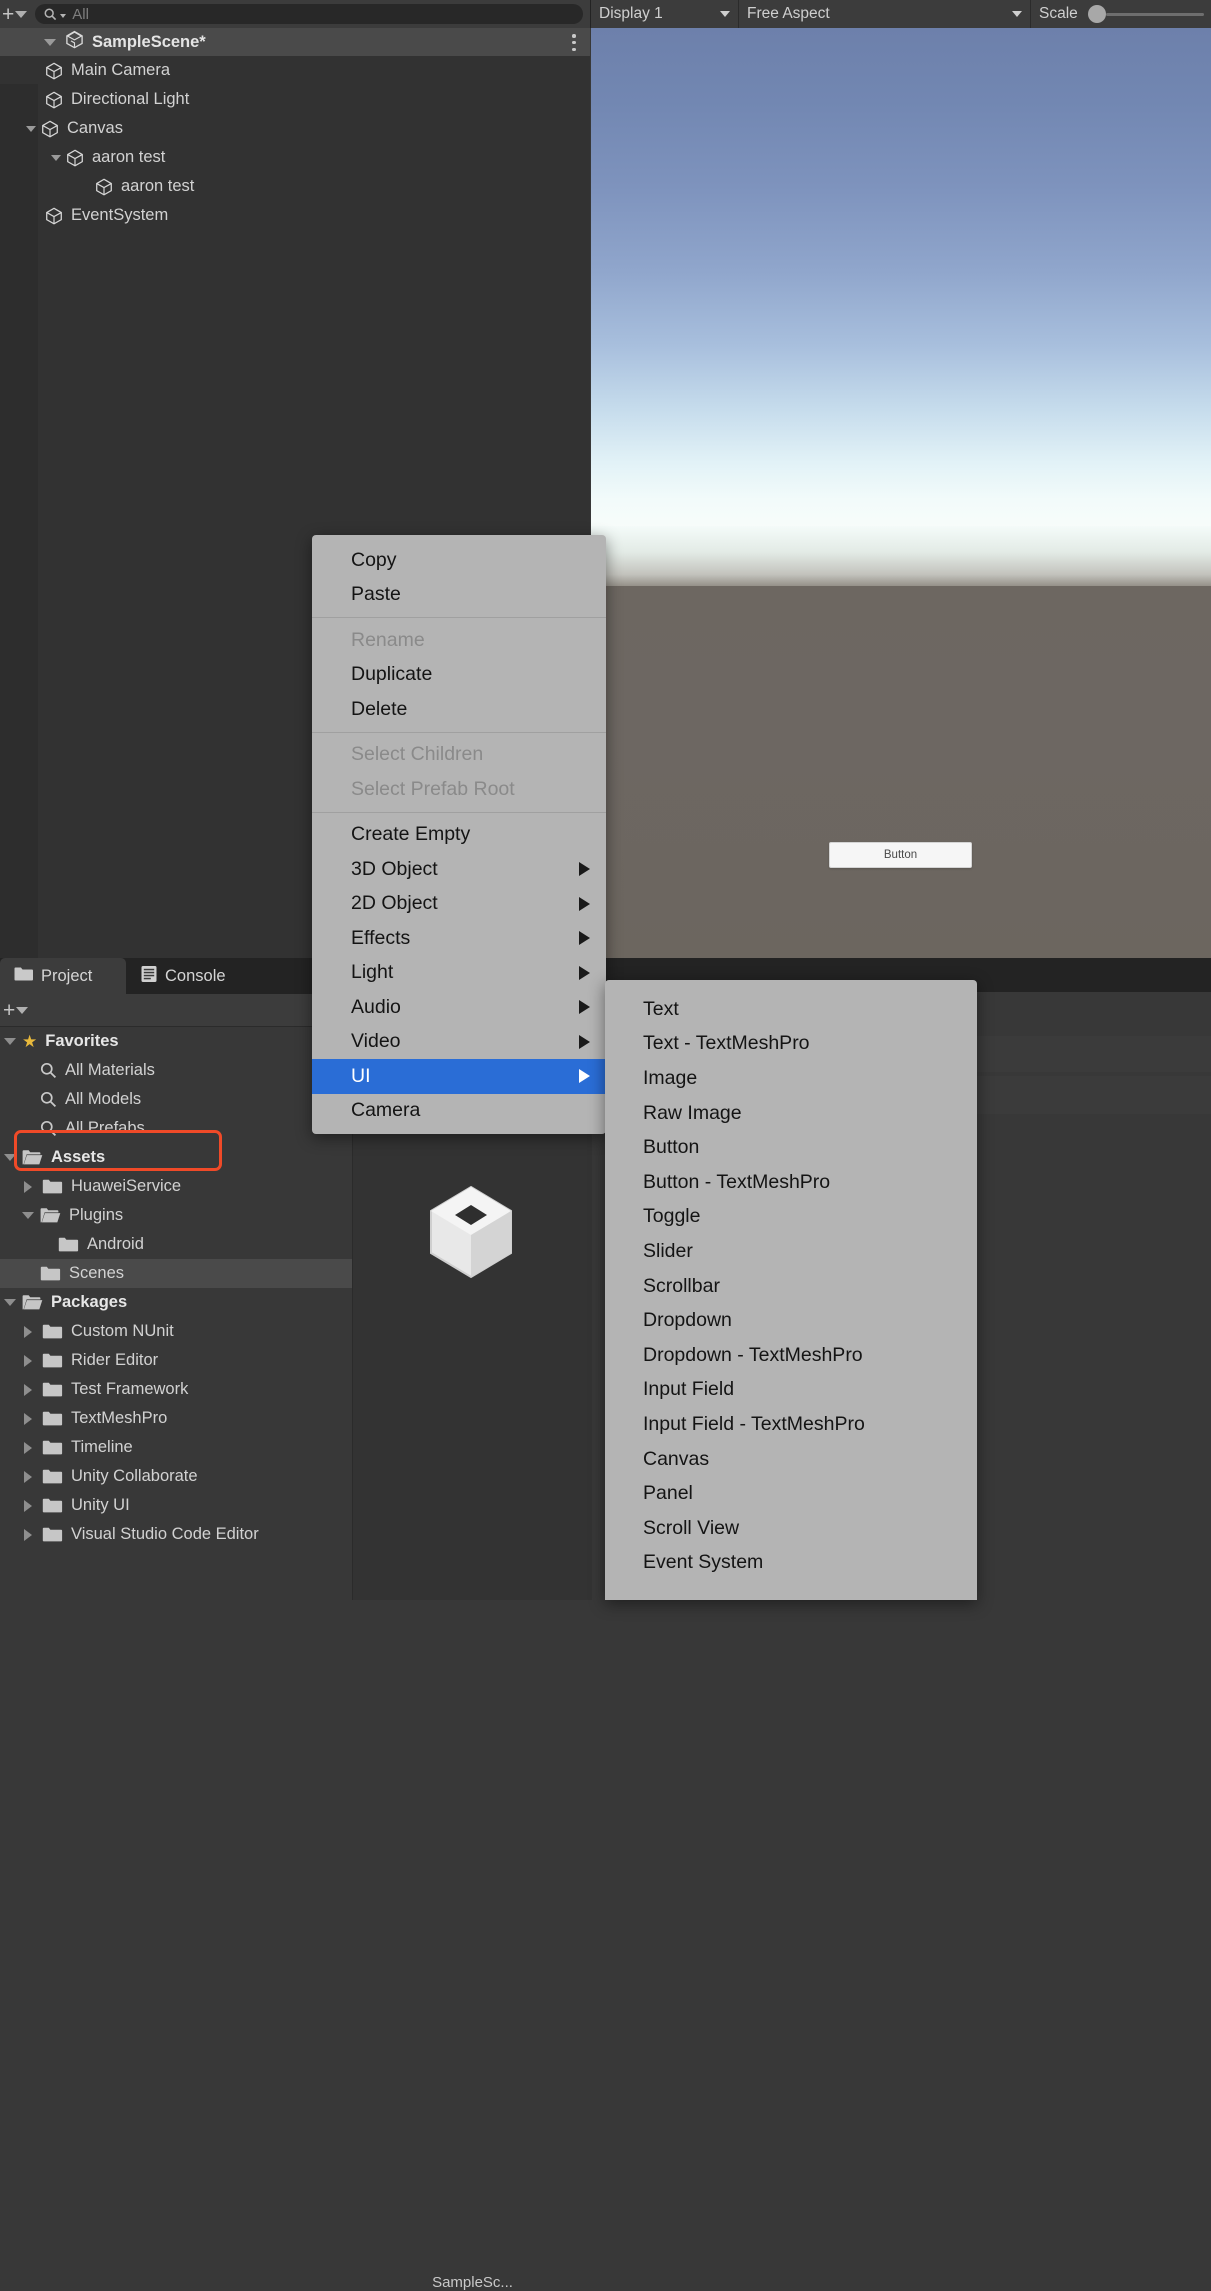 Image resolution: width=1211 pixels, height=2291 pixels. Describe the element at coordinates (309, 14) in the screenshot. I see `hierarchy-search-input: All` at that location.